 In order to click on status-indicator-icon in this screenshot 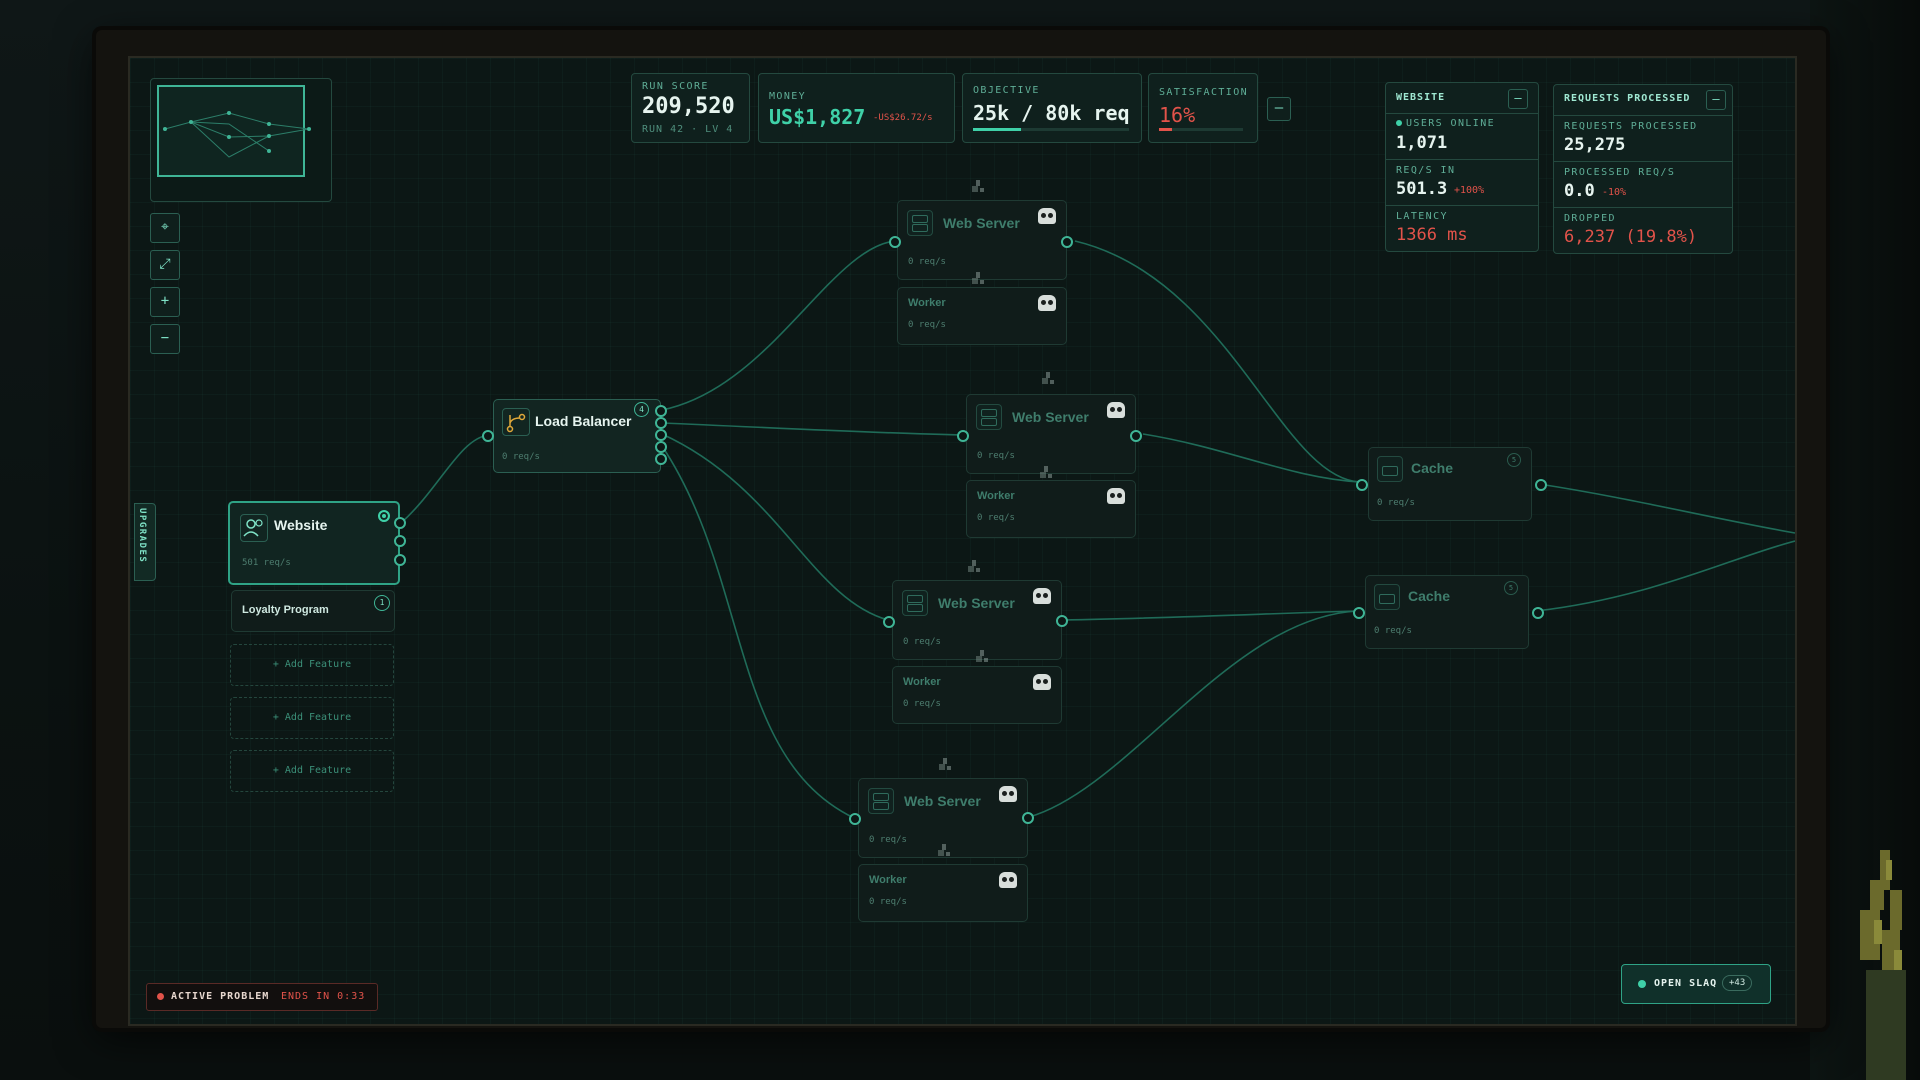, I will do `click(384, 516)`.